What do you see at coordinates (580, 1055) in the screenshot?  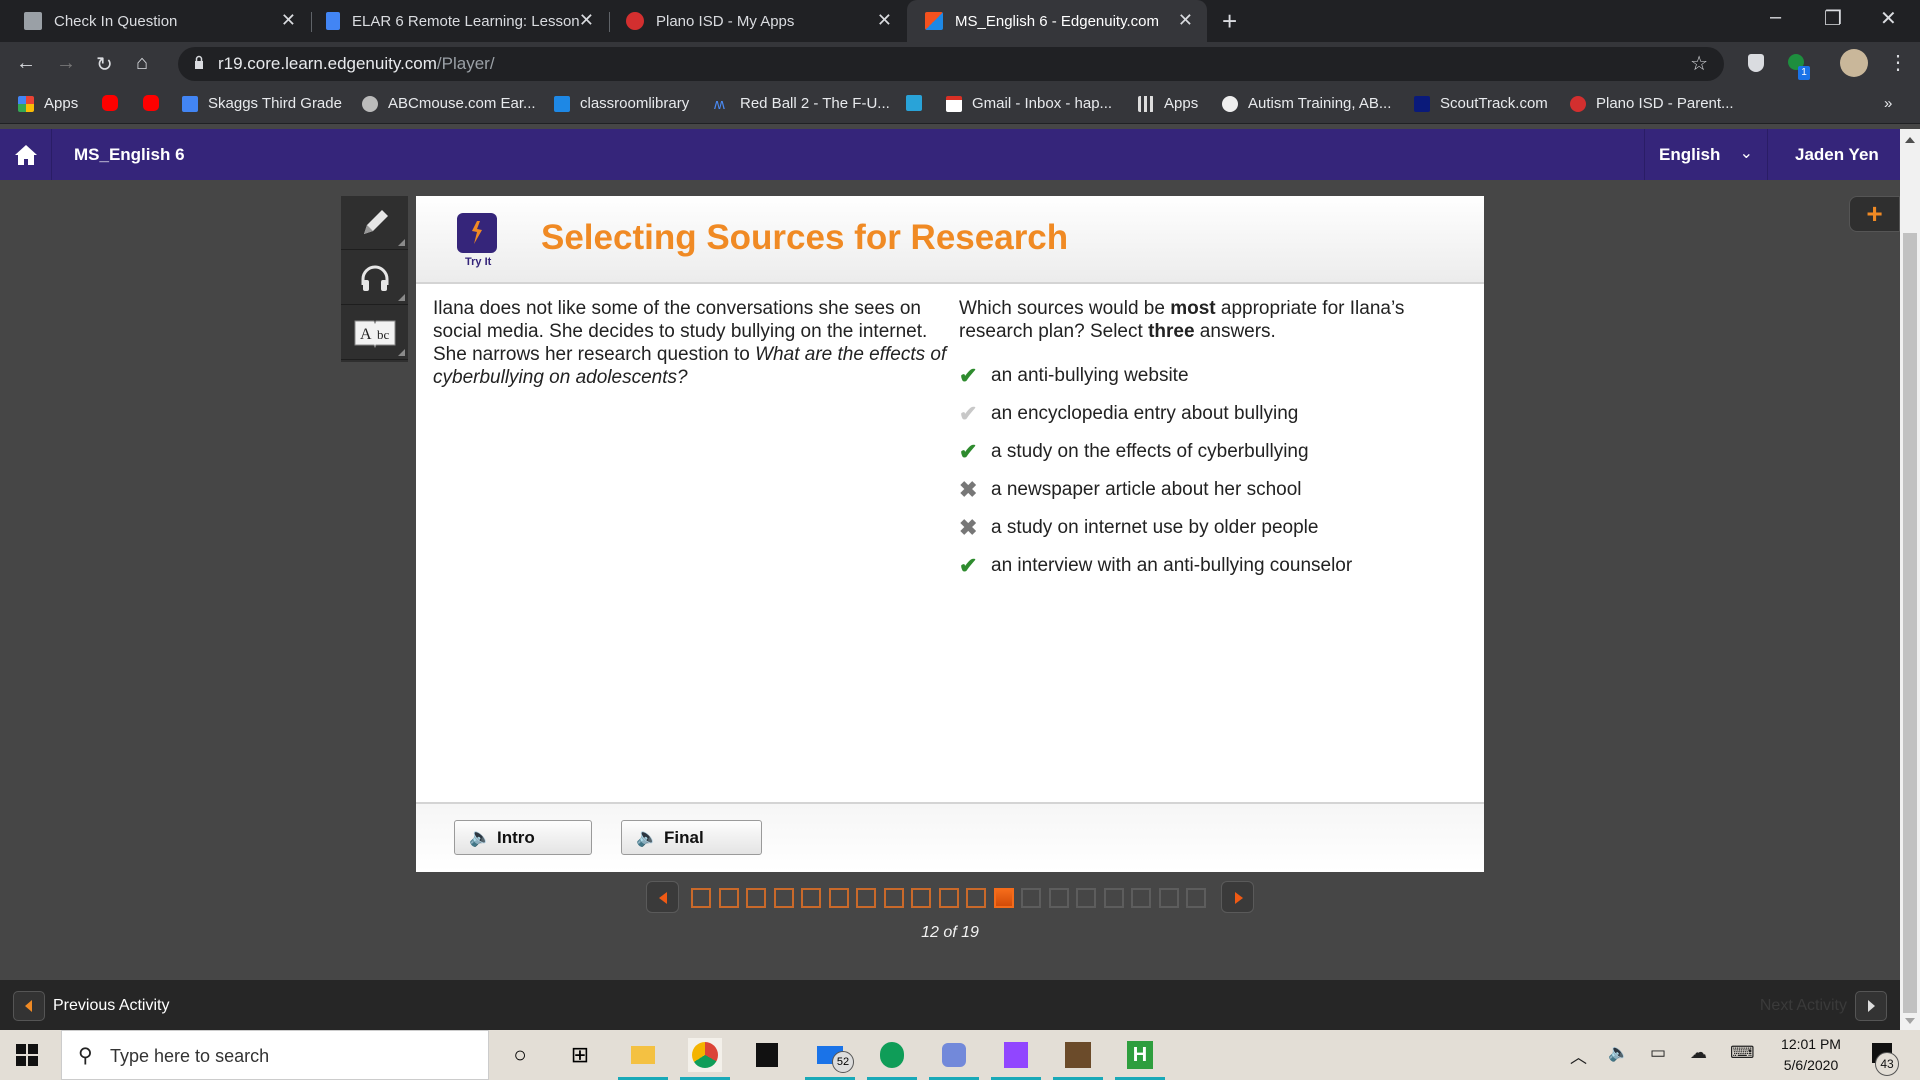 I see `task-view-icon: ⊞` at bounding box center [580, 1055].